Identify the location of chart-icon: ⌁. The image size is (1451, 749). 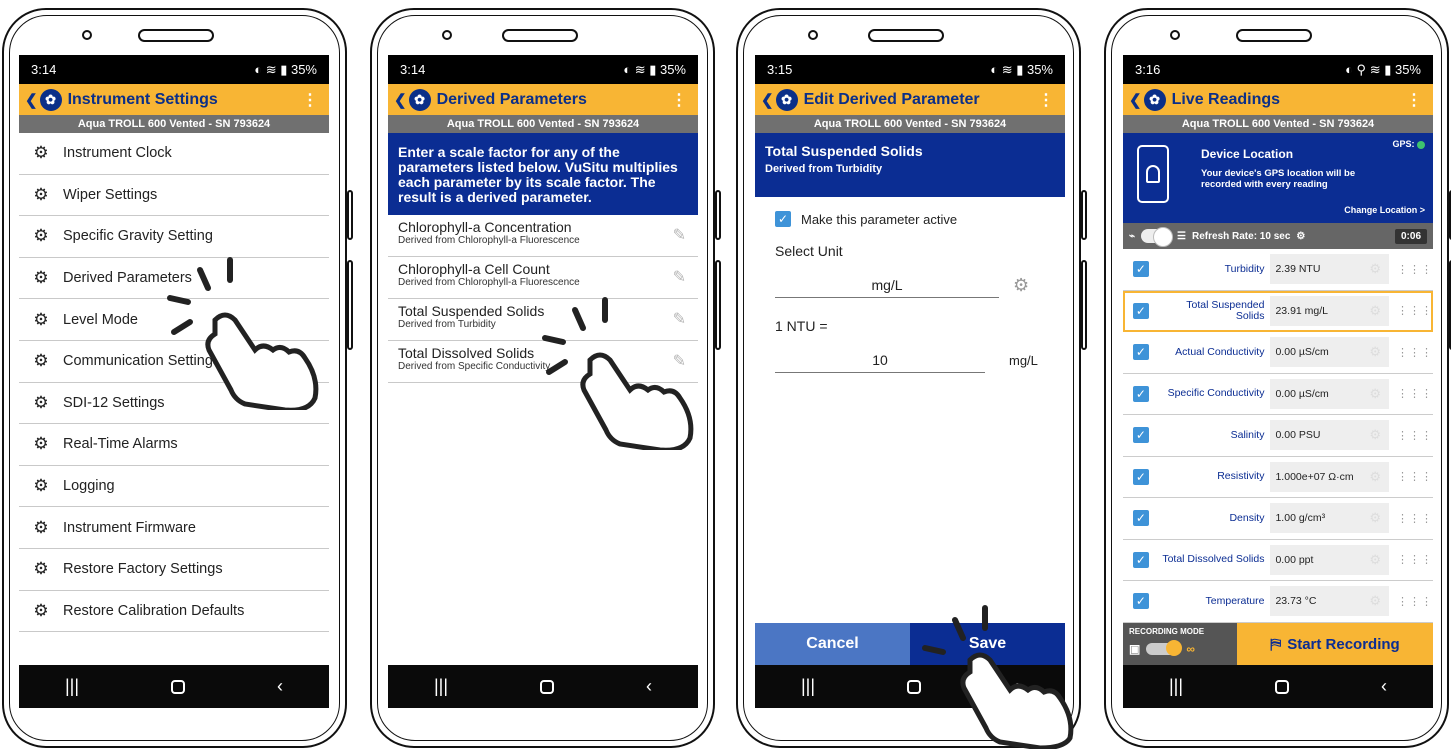
(1132, 236).